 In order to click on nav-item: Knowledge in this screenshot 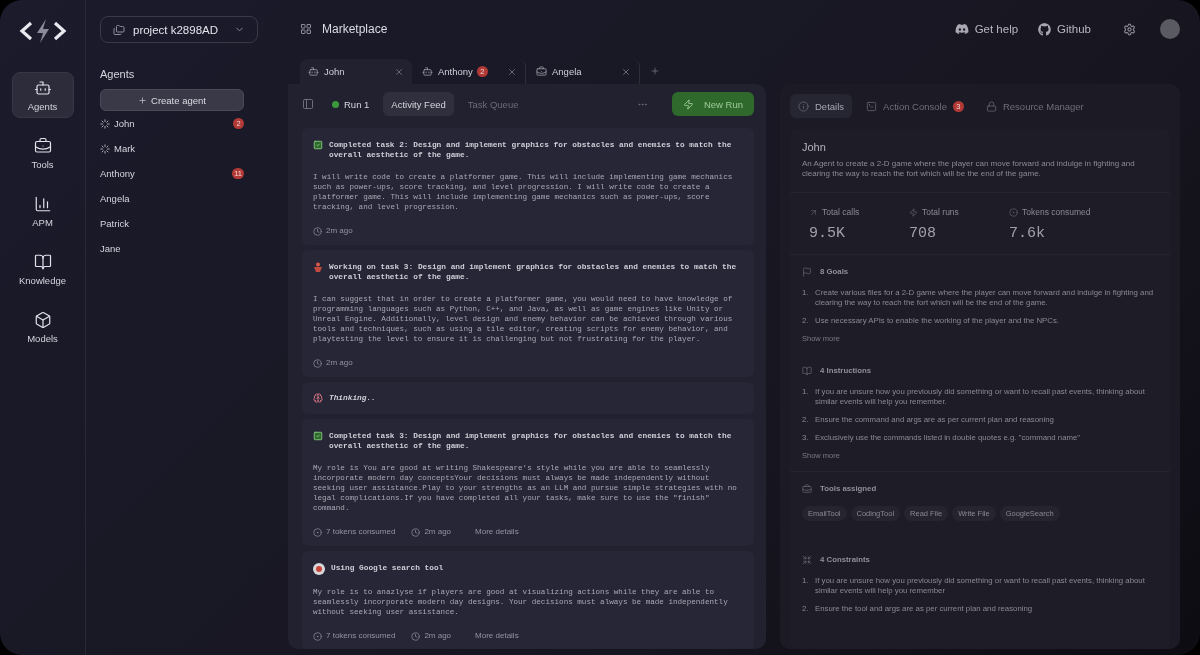, I will do `click(42, 269)`.